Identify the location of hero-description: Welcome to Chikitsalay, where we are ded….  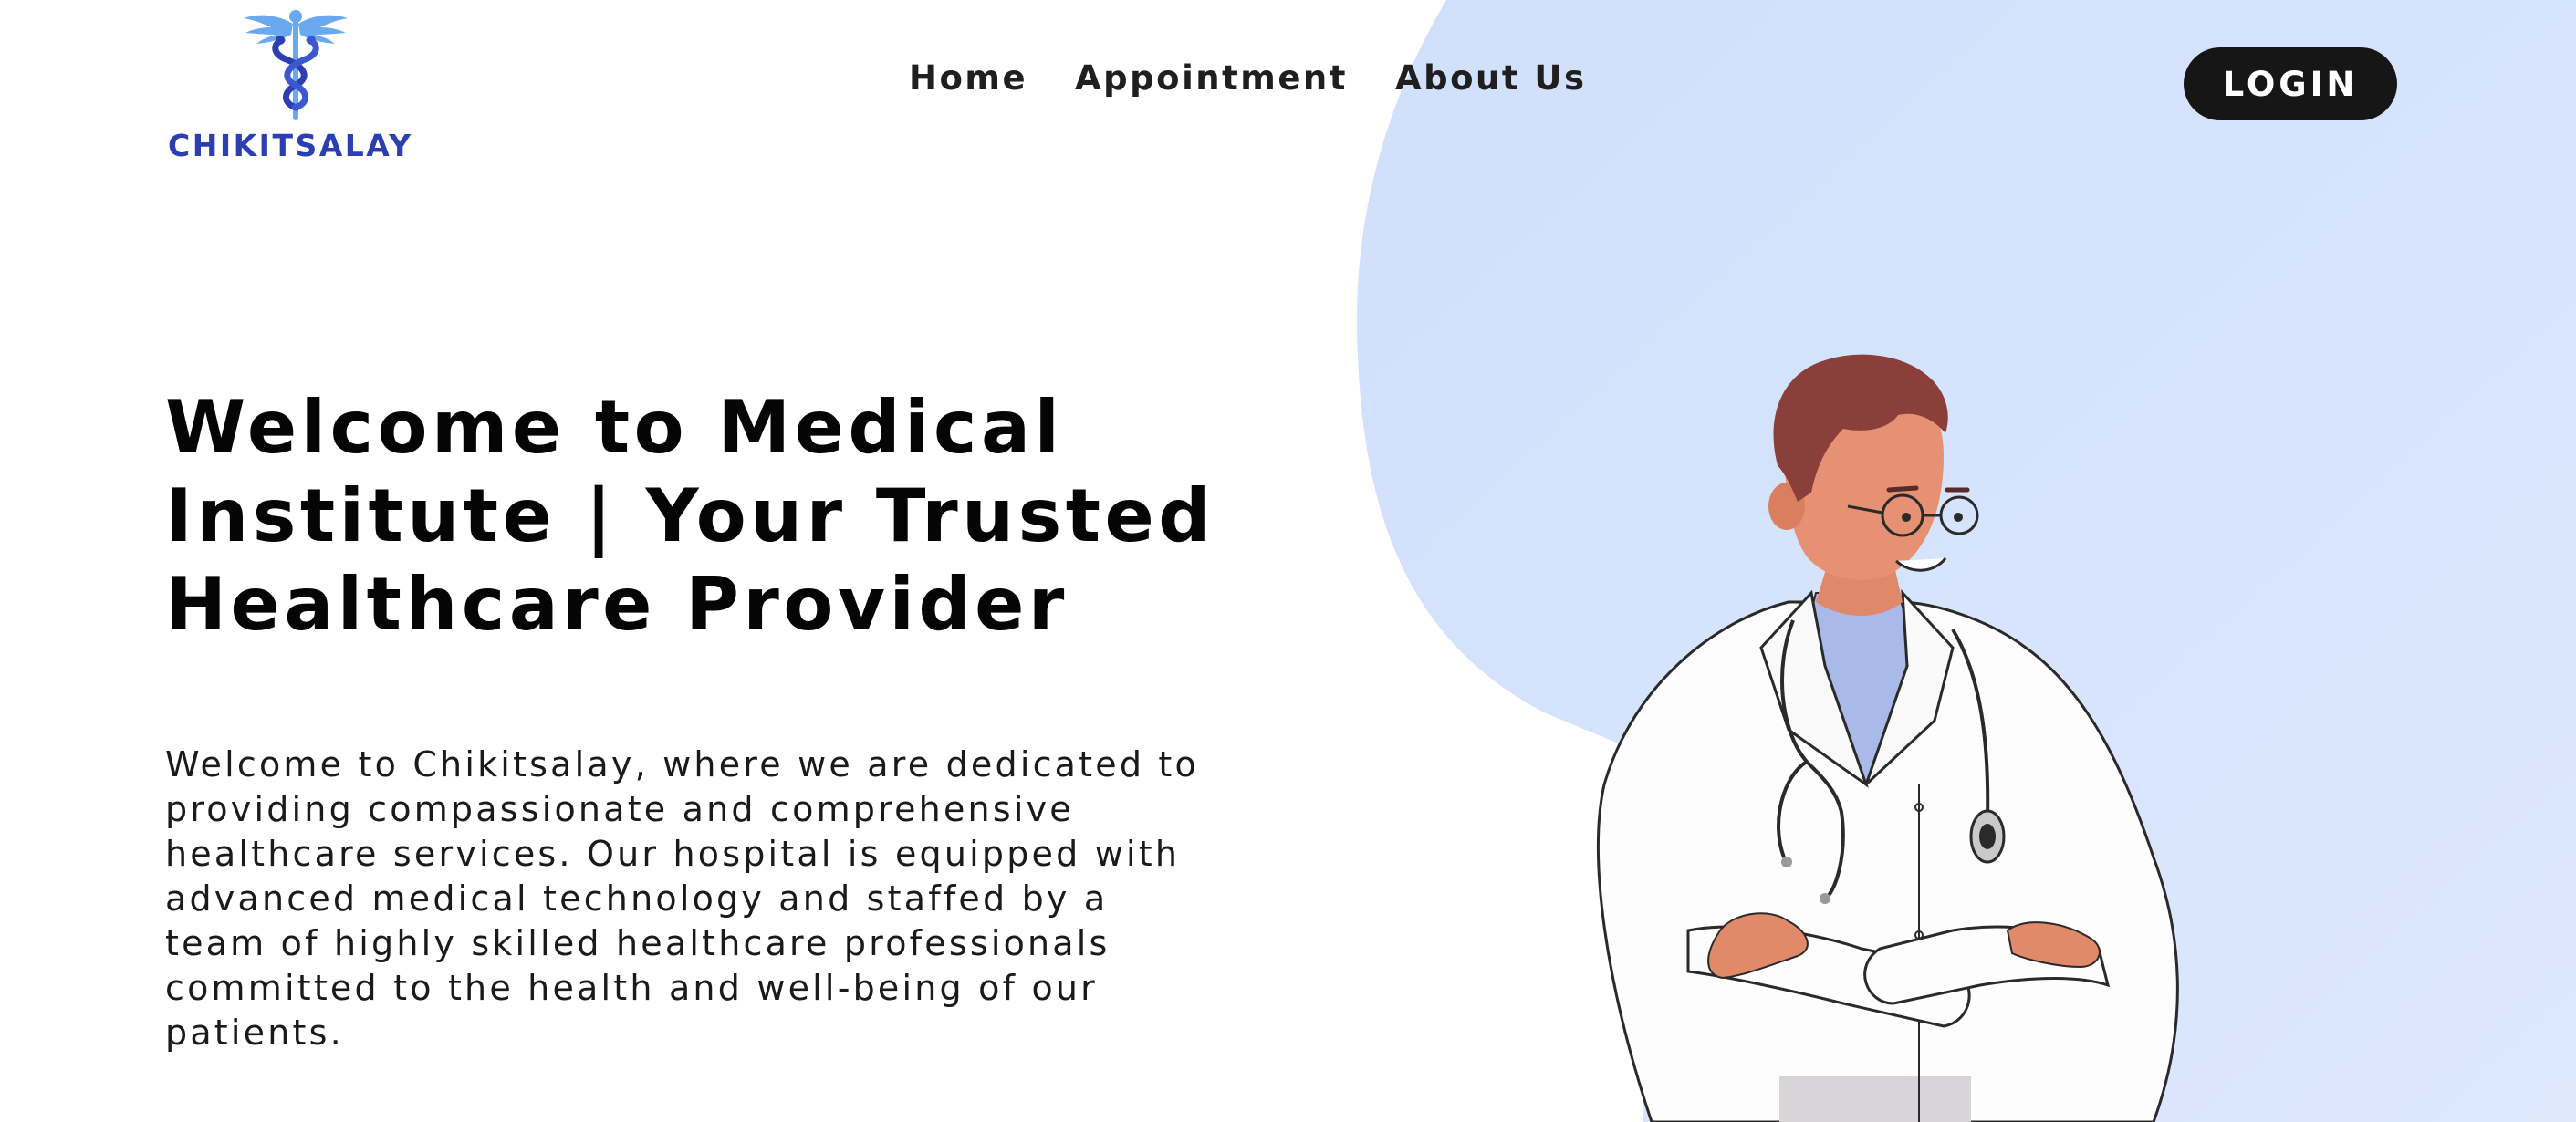
(682, 898).